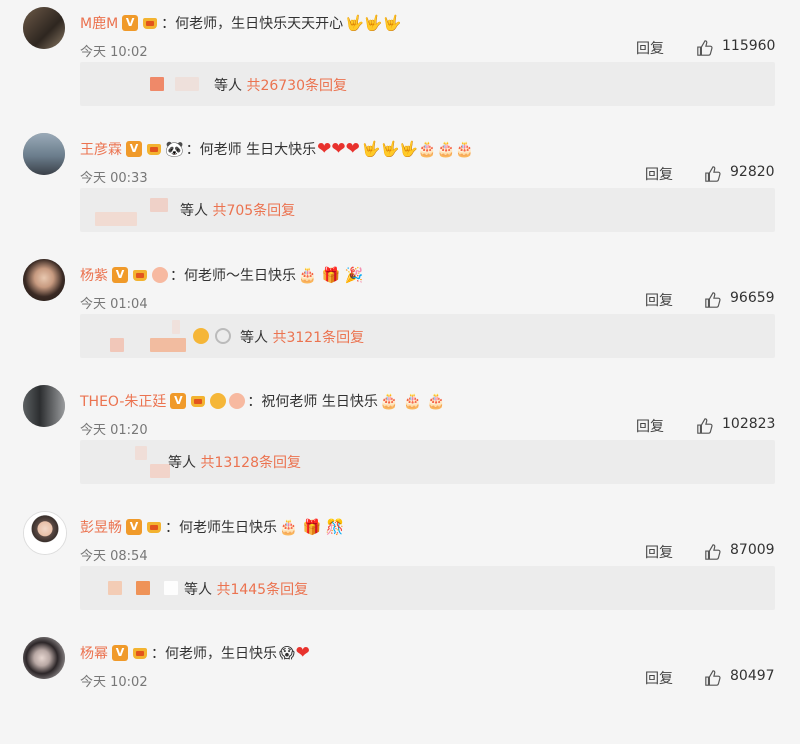 The height and width of the screenshot is (744, 800). Describe the element at coordinates (250, 463) in the screenshot. I see `sub-reply-count: 共13128条回复` at that location.